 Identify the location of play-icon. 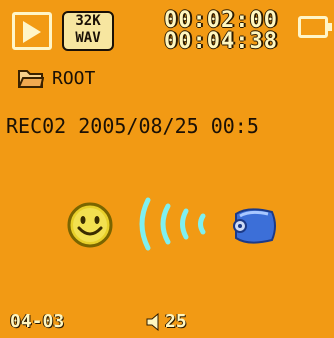
(32, 32).